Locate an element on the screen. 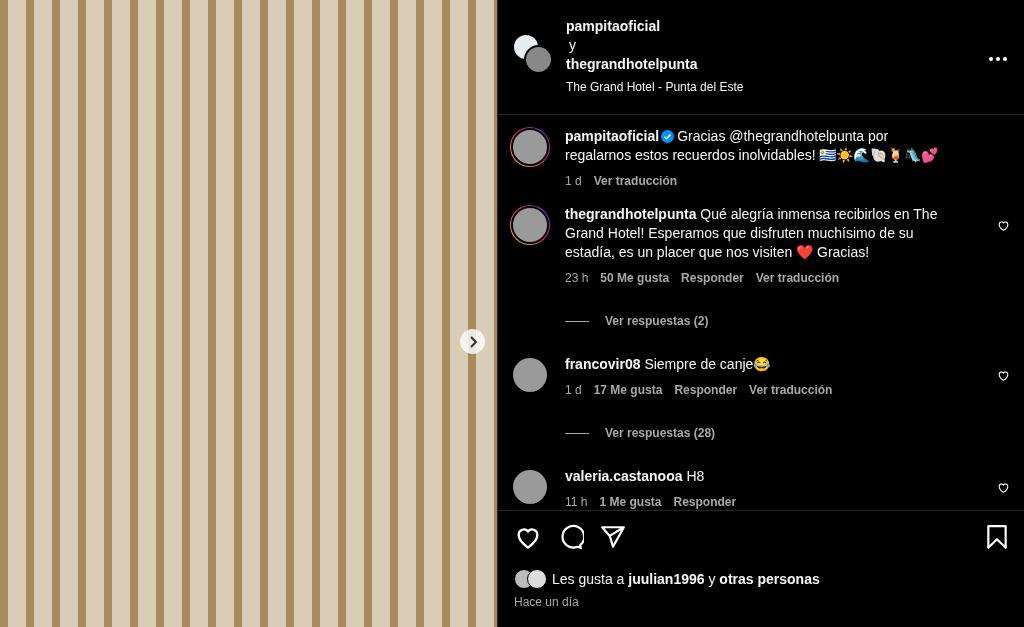 The image size is (1024, 627). bookmark-button is located at coordinates (997, 537).